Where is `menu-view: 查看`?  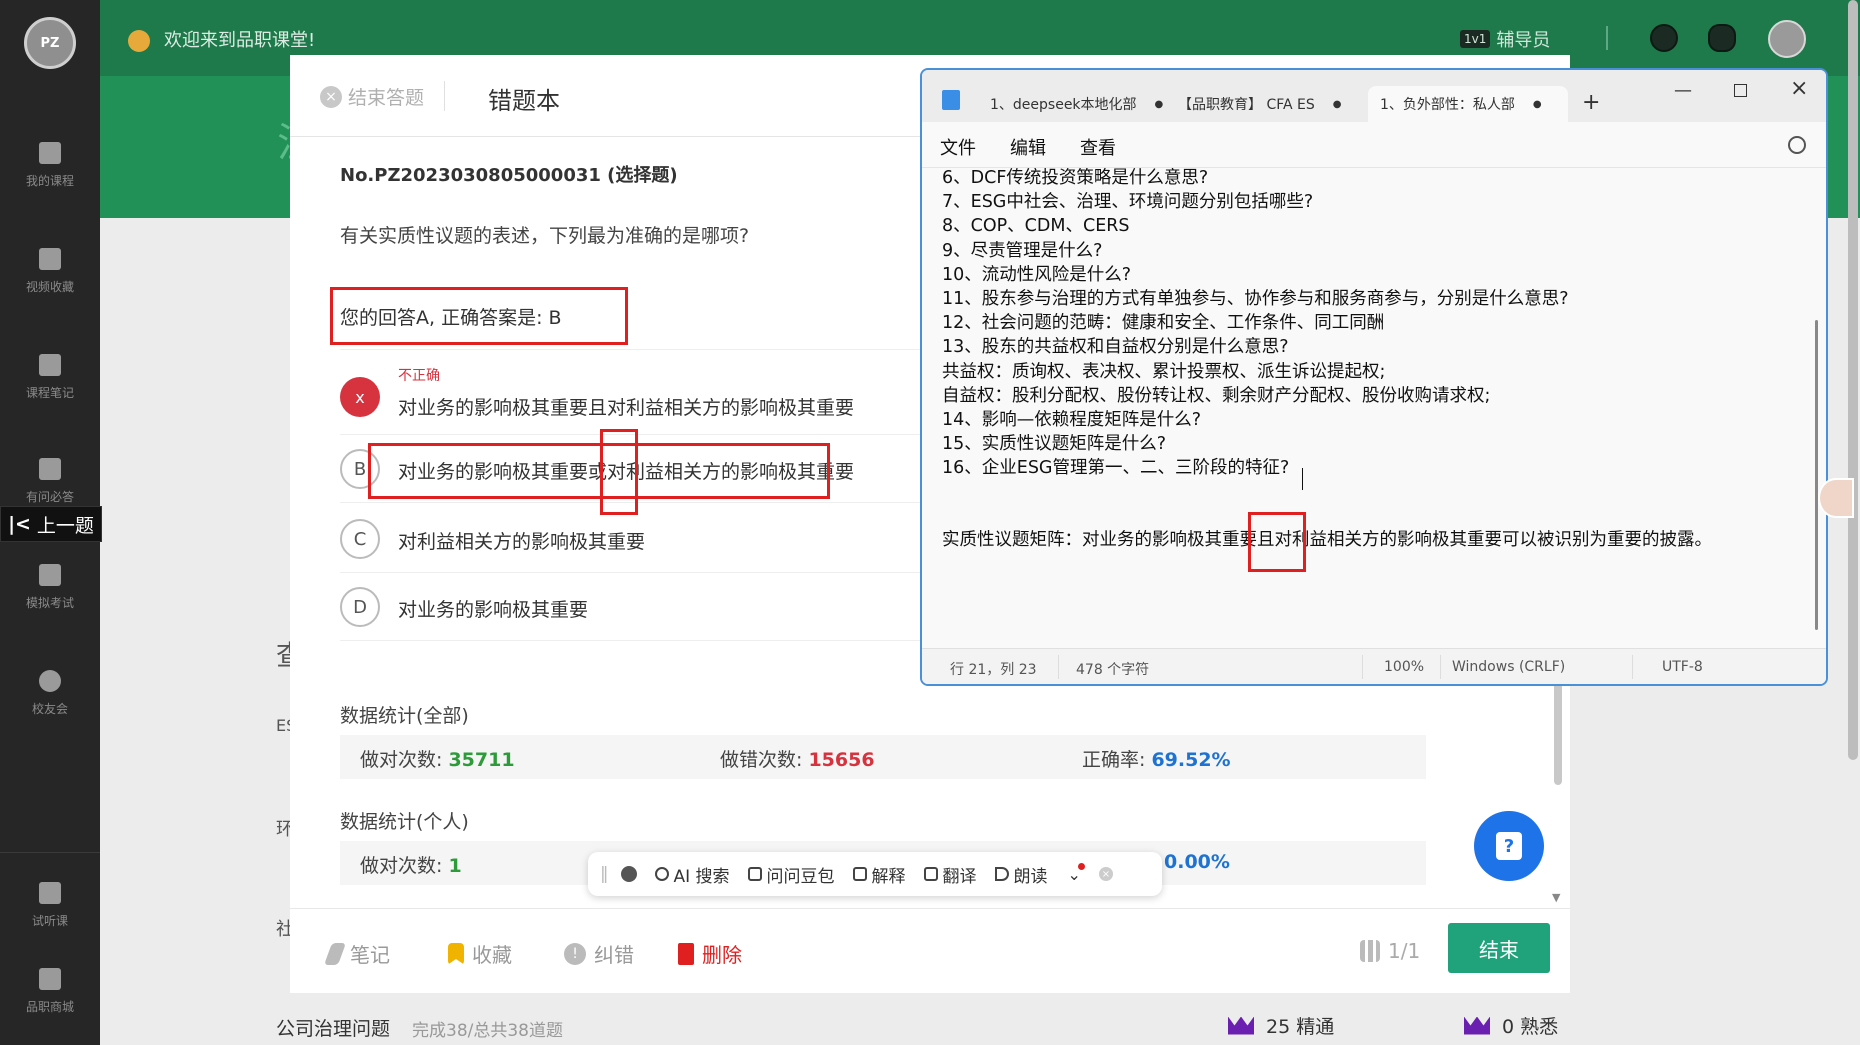
menu-view: 查看 is located at coordinates (1098, 147).